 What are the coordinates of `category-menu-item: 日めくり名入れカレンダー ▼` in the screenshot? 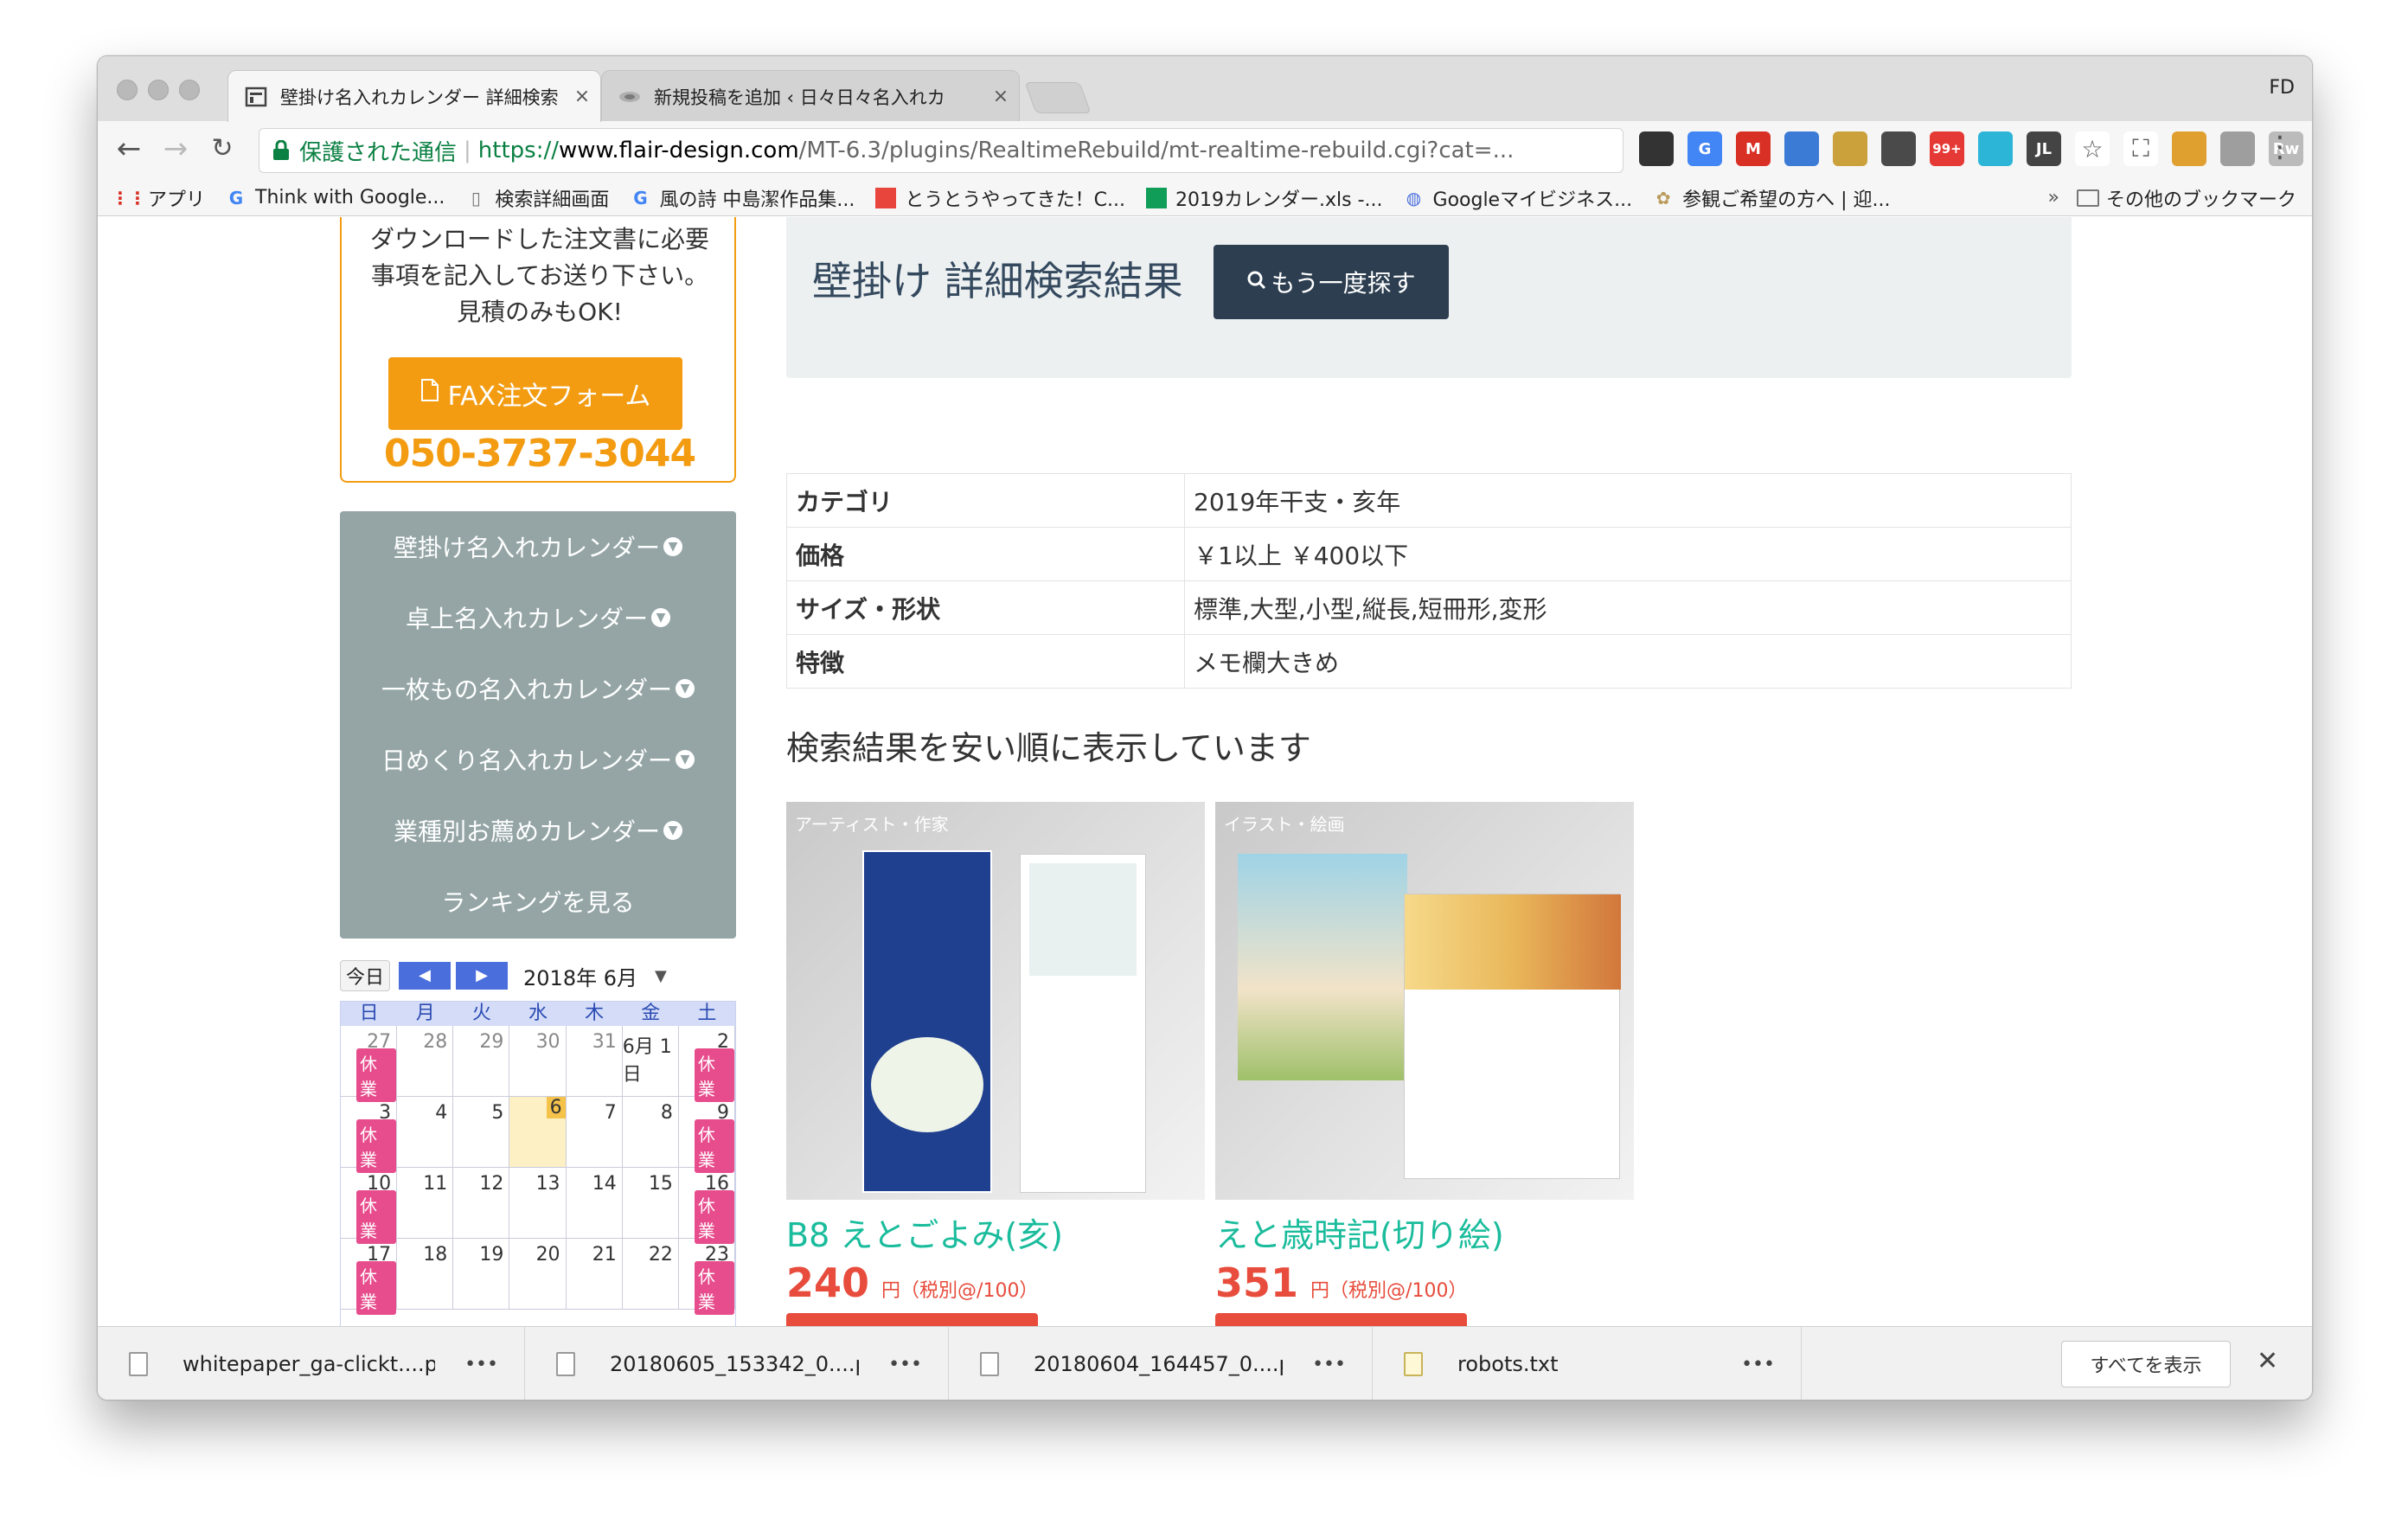 It's located at (538, 759).